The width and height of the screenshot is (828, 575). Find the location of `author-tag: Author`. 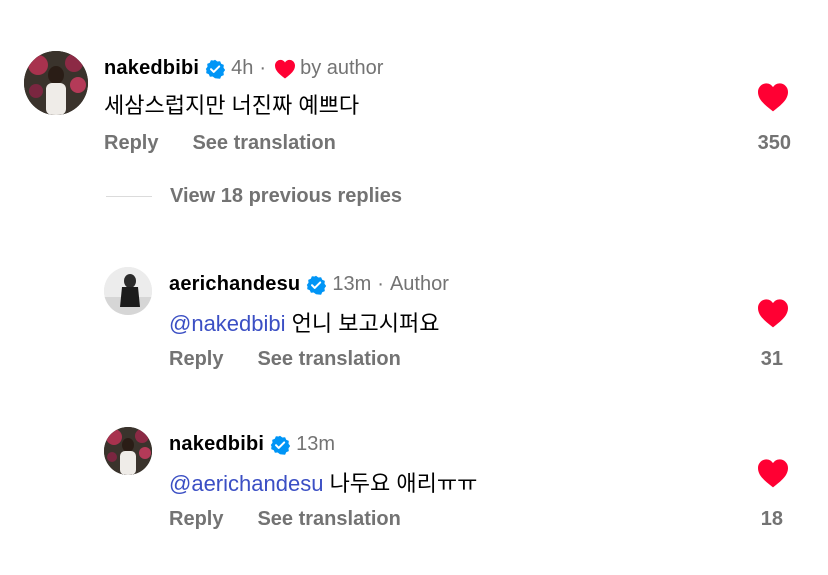

author-tag: Author is located at coordinates (419, 284).